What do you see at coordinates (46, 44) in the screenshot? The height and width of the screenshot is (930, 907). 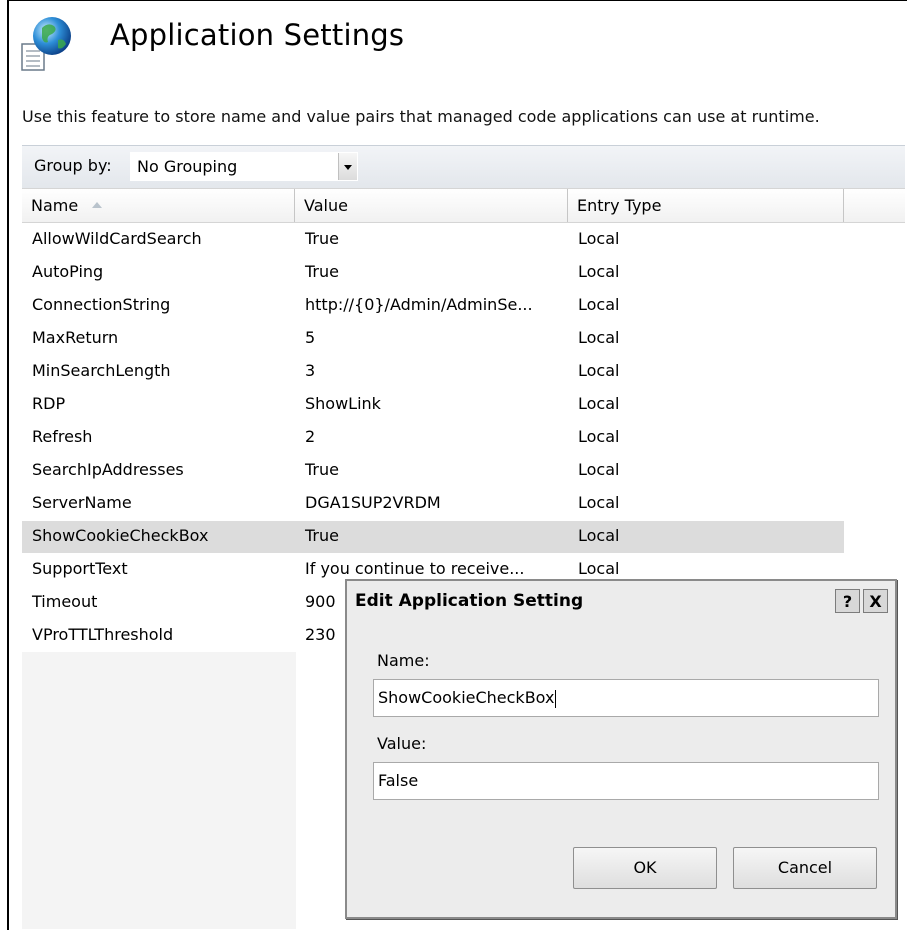 I see `application-settings-icon` at bounding box center [46, 44].